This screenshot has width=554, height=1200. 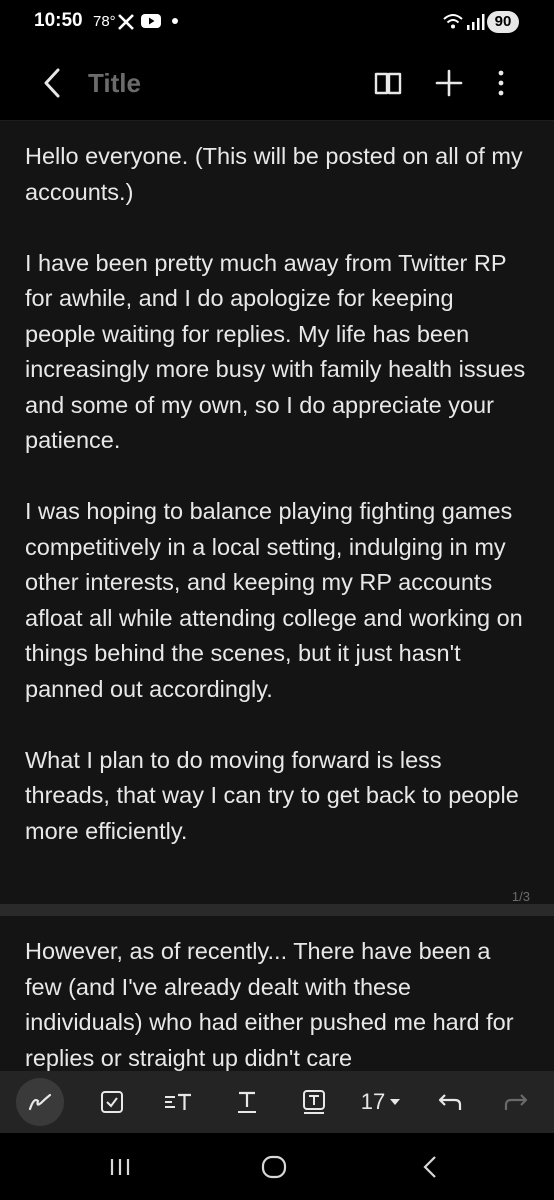 I want to click on page-number: 1/3, so click(x=520, y=896).